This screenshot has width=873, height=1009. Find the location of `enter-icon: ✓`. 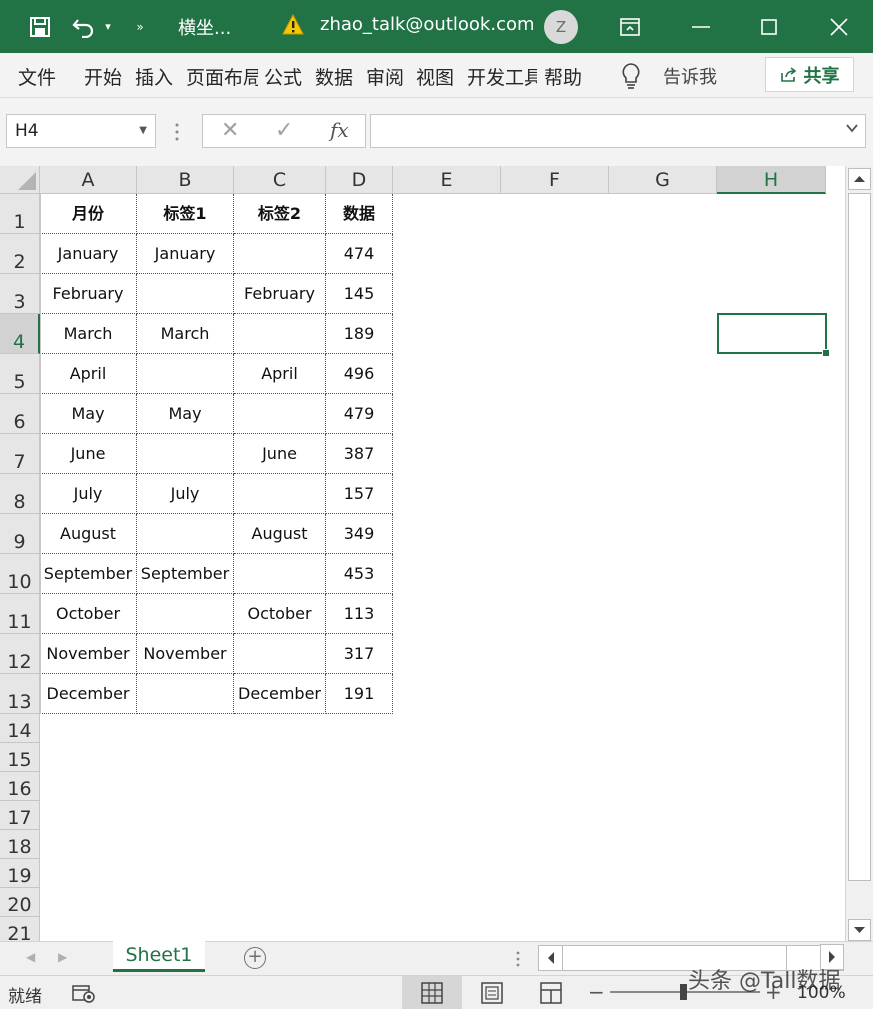

enter-icon: ✓ is located at coordinates (284, 130).